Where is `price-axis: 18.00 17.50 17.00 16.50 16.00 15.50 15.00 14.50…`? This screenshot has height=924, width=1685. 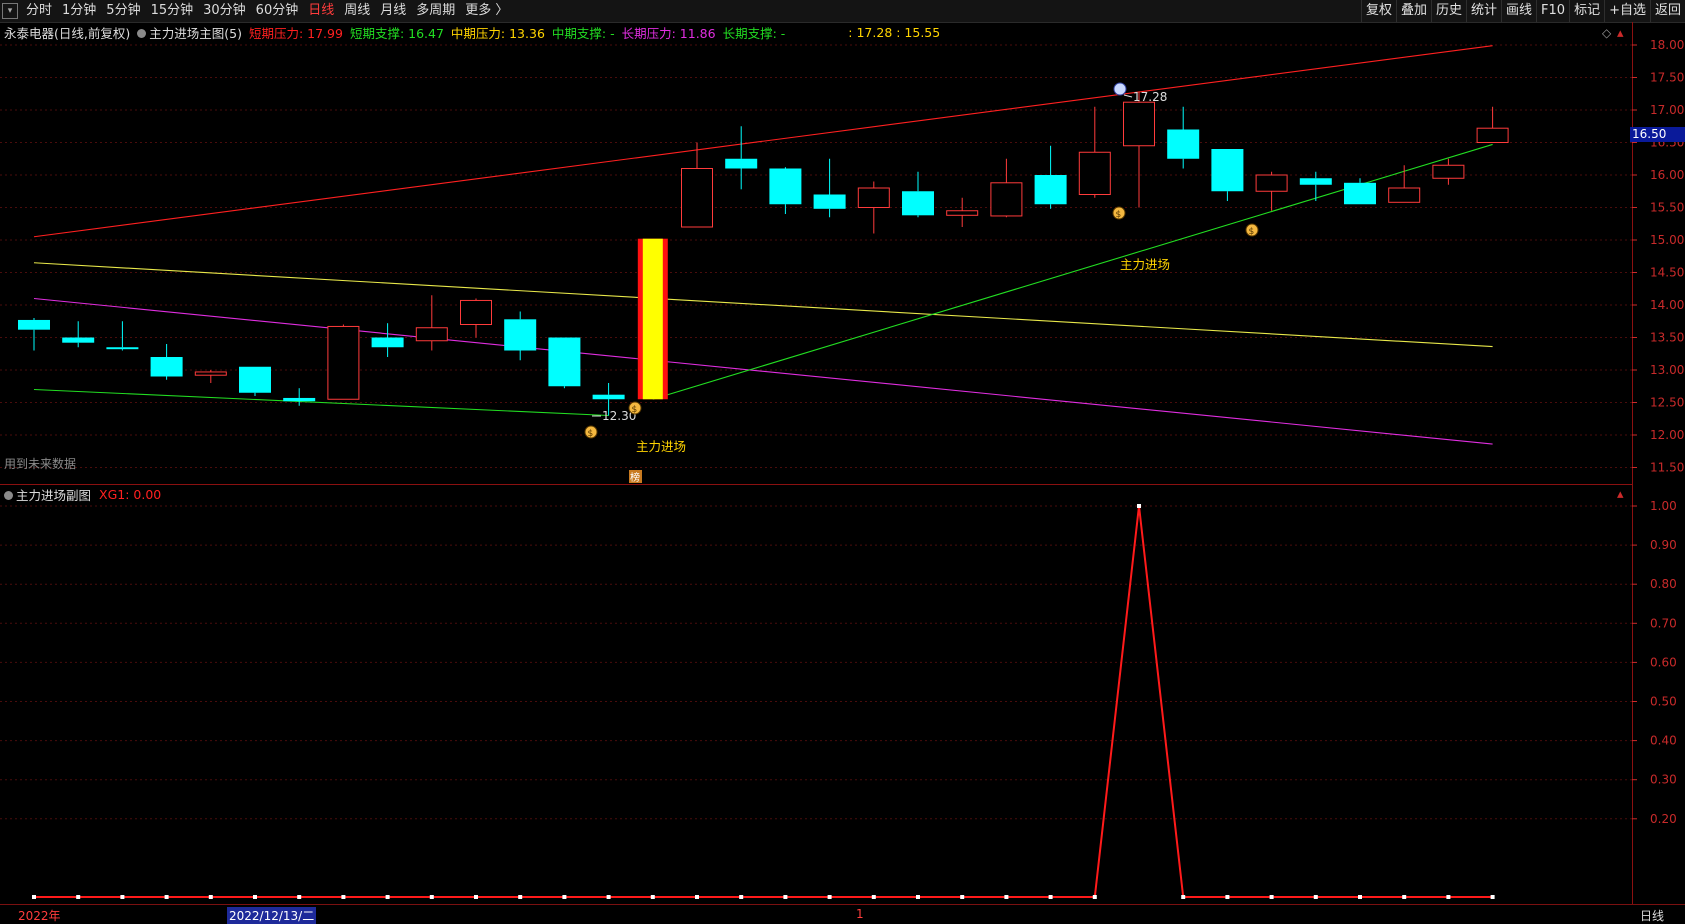 price-axis: 18.00 17.50 17.00 16.50 16.00 15.50 15.00 14.50… is located at coordinates (1658, 256).